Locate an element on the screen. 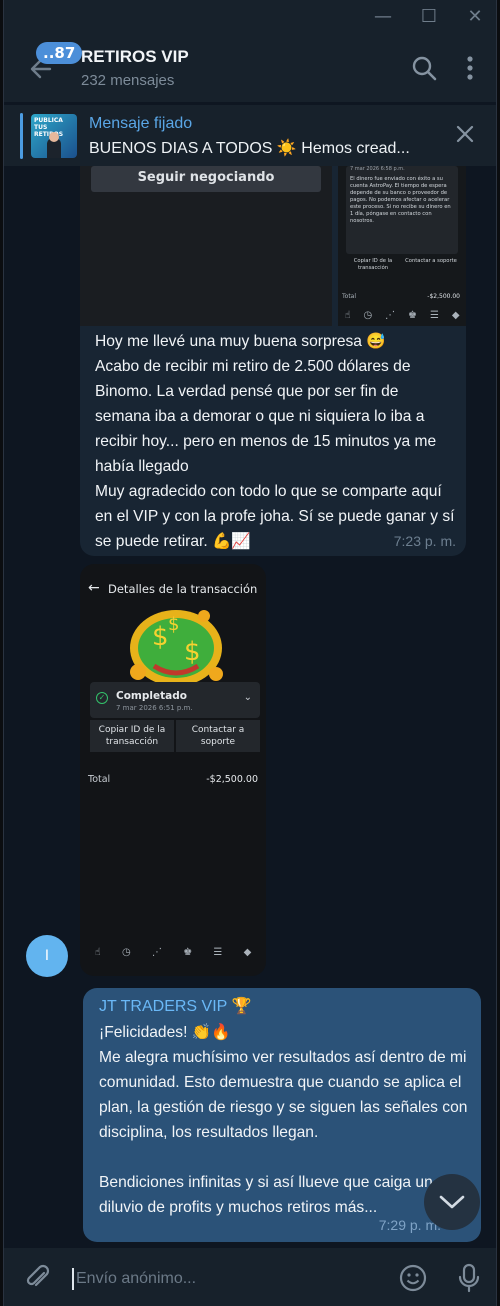  pinned-thumbnail: PUBLICA TUS RETIROS is located at coordinates (54, 136).